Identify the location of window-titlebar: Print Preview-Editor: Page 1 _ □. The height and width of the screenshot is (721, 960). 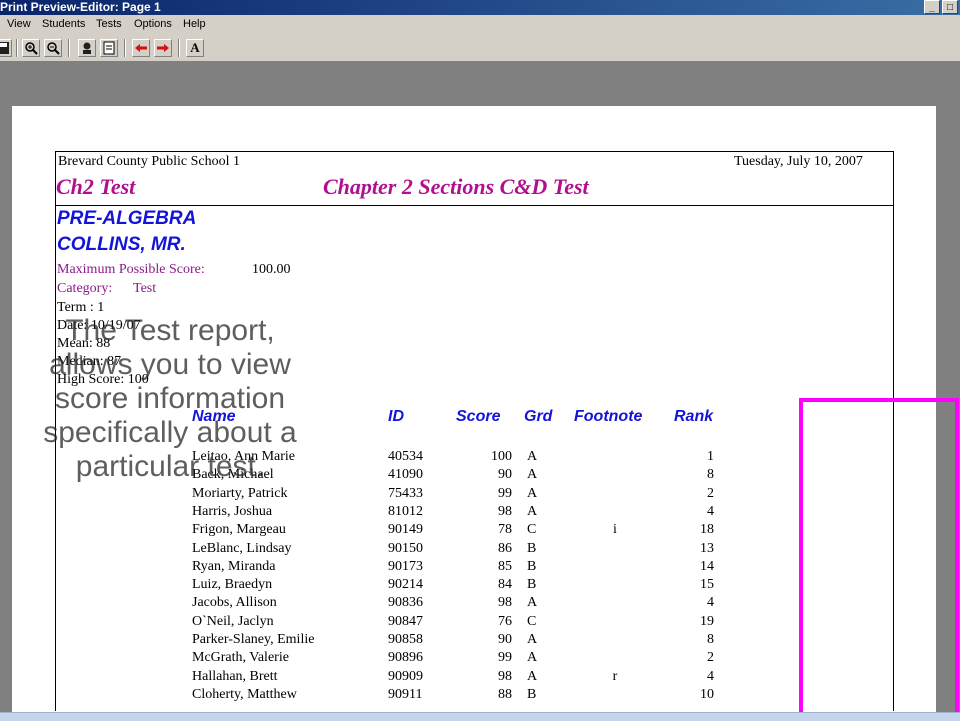
(480, 7).